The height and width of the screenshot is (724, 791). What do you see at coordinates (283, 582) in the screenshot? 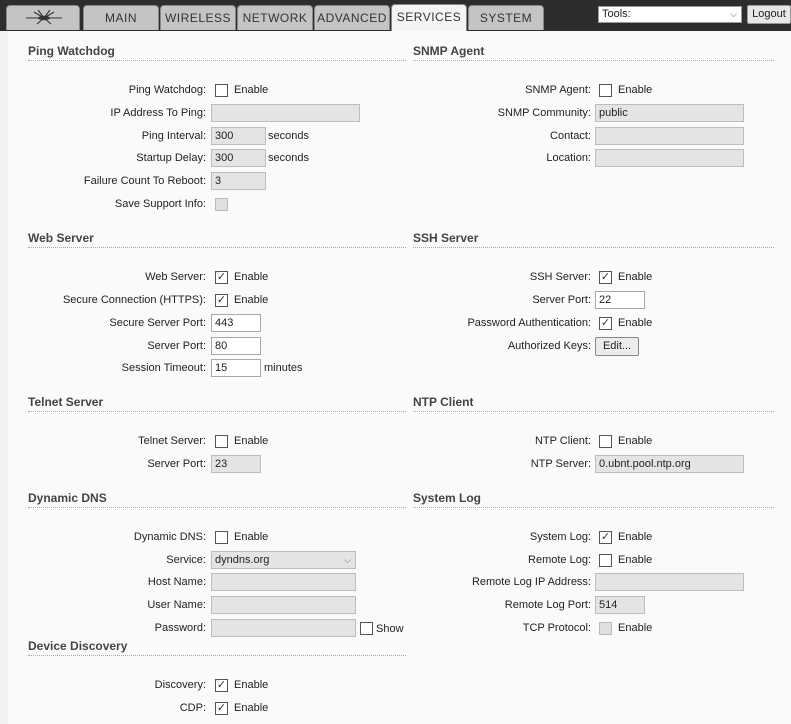
I see `host-name-input` at bounding box center [283, 582].